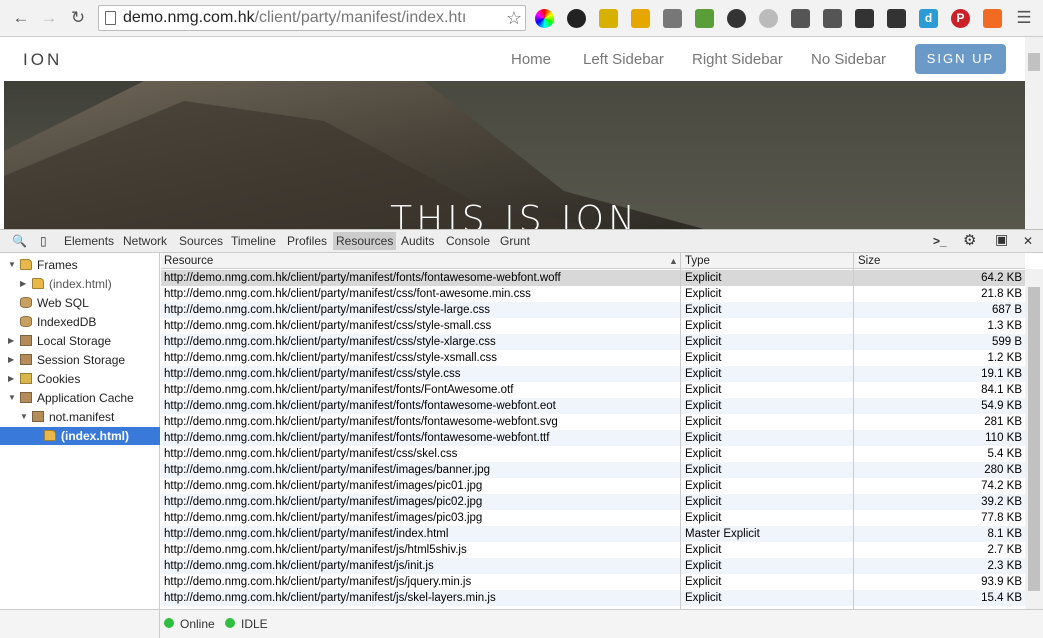  What do you see at coordinates (736, 18) in the screenshot?
I see `mask-extension-icon` at bounding box center [736, 18].